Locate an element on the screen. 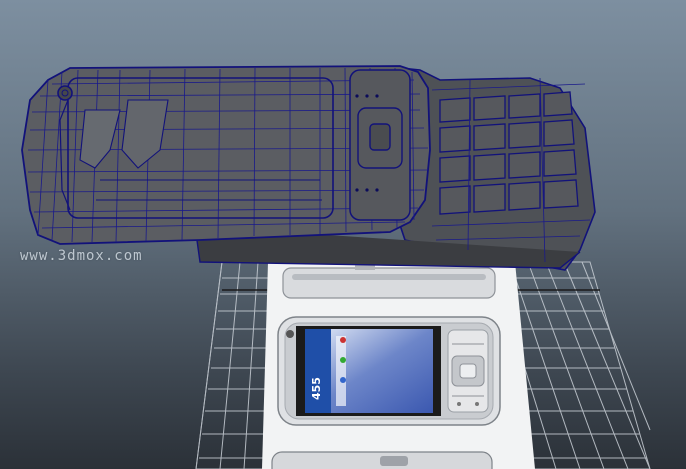 This screenshot has width=686, height=469. watermark-url: www.3dmox.com is located at coordinates (81, 256).